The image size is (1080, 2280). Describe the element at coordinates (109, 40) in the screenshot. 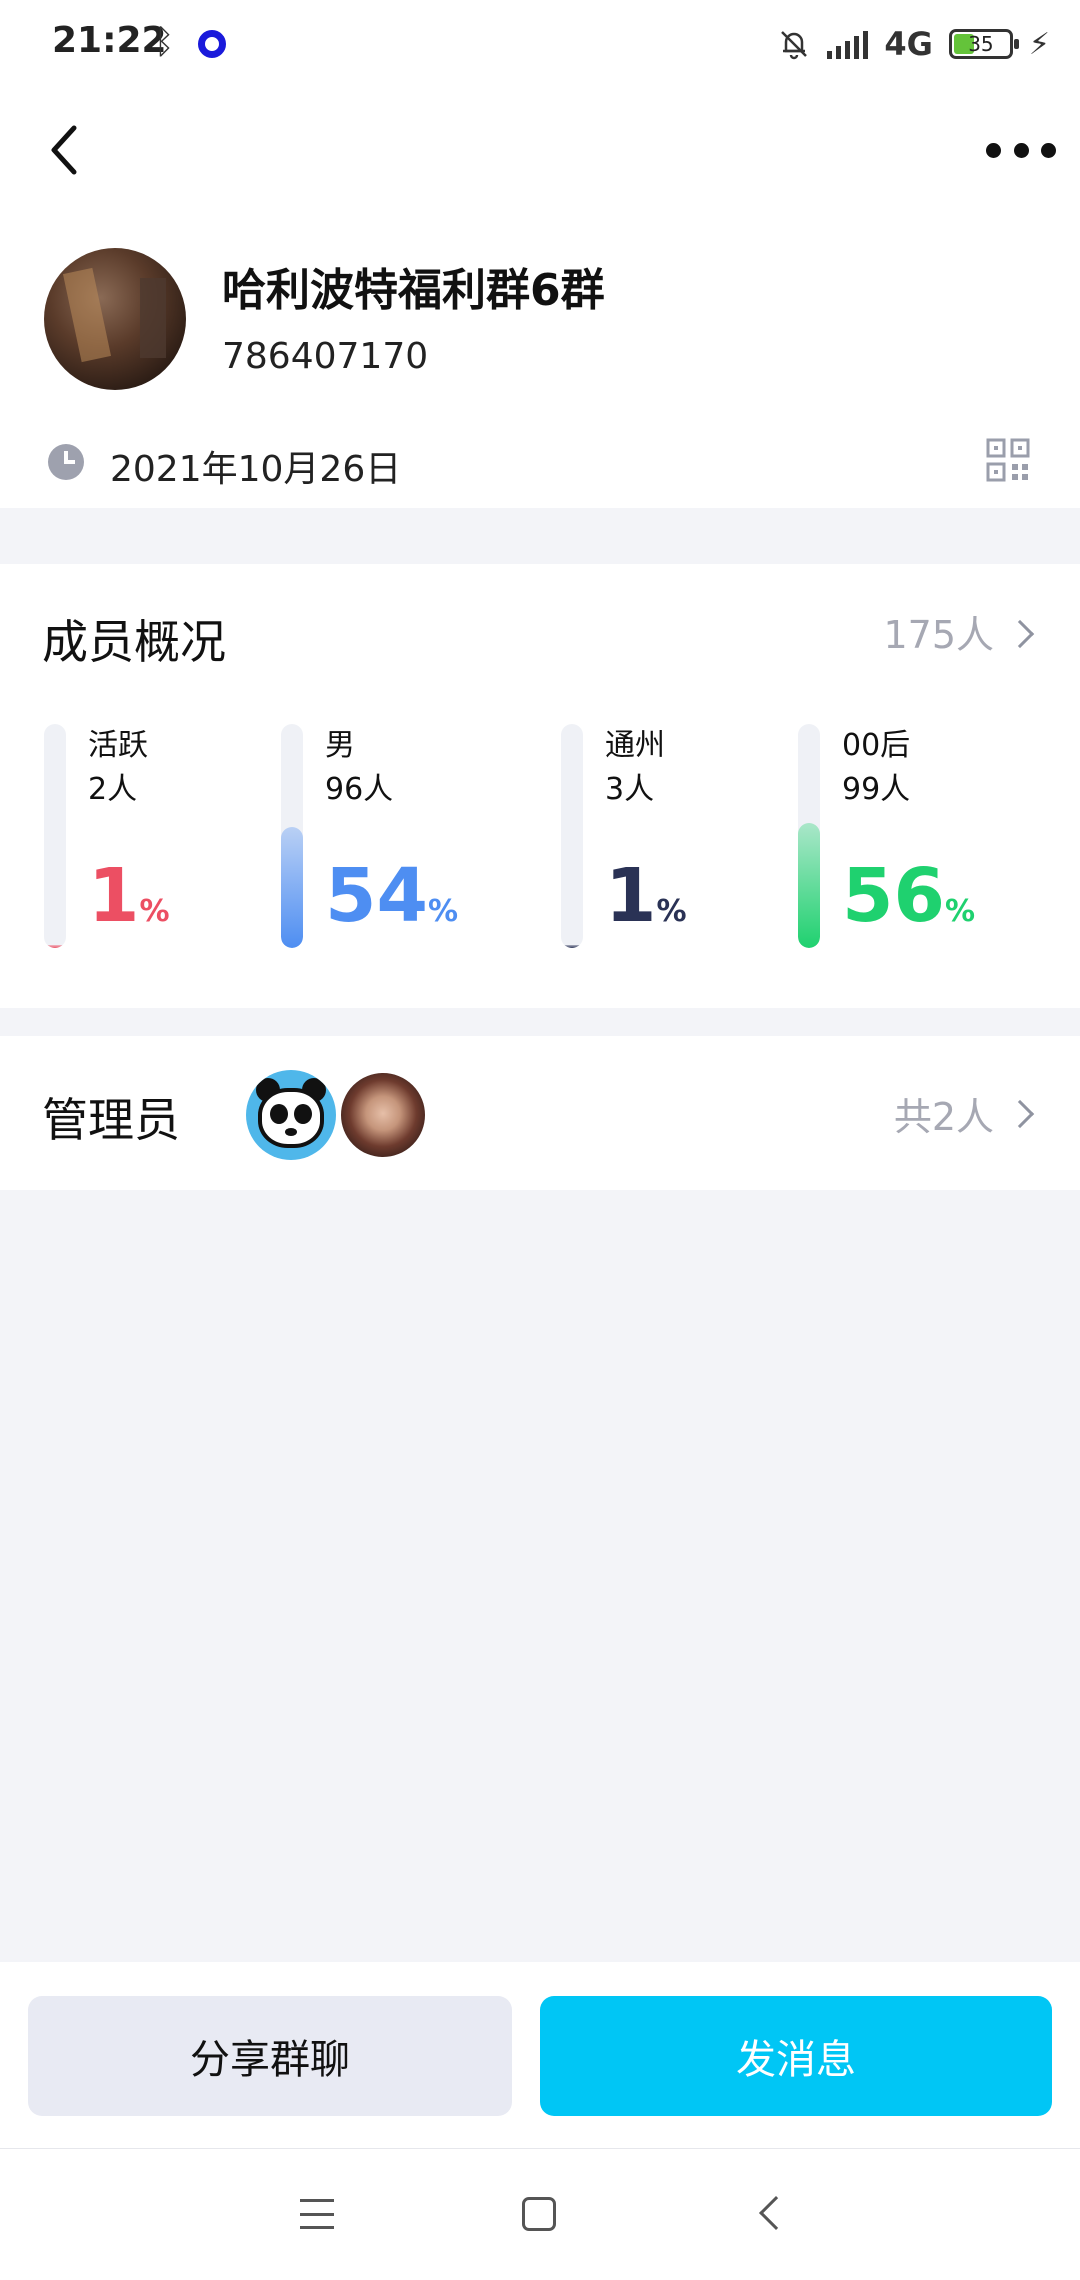

I see `status-time: 21:22` at that location.